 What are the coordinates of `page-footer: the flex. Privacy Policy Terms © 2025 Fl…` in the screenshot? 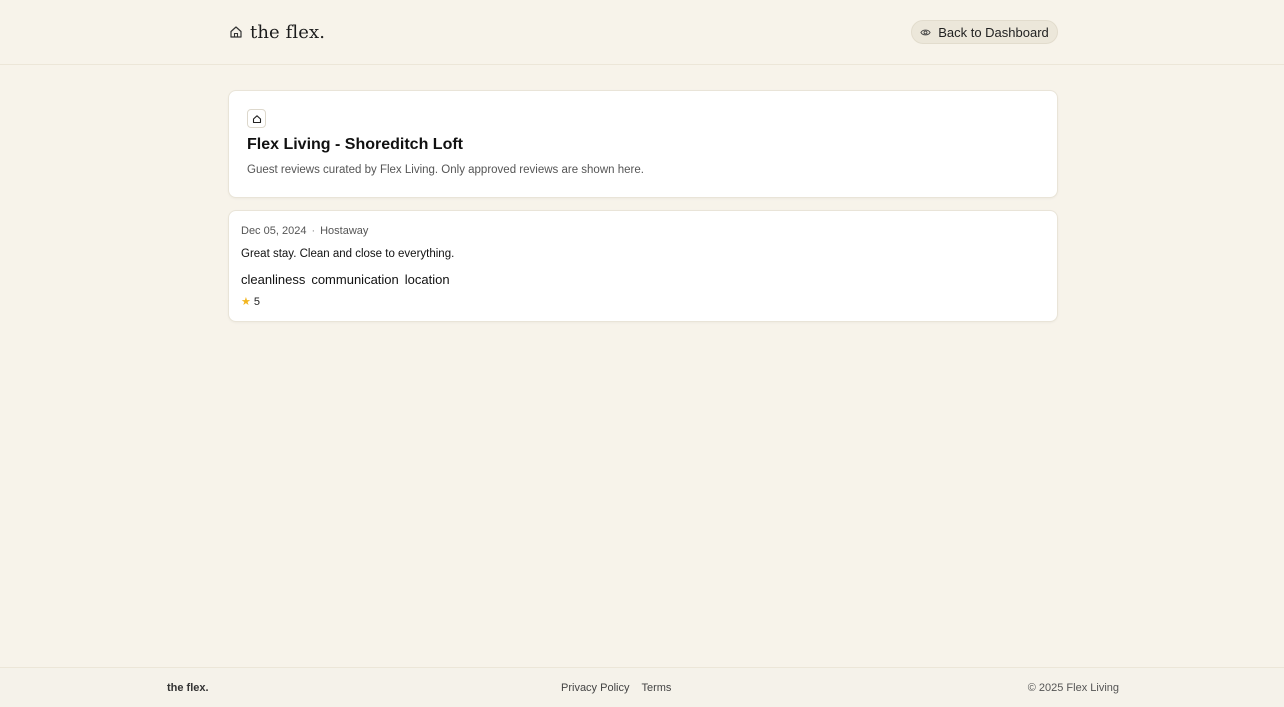 It's located at (642, 687).